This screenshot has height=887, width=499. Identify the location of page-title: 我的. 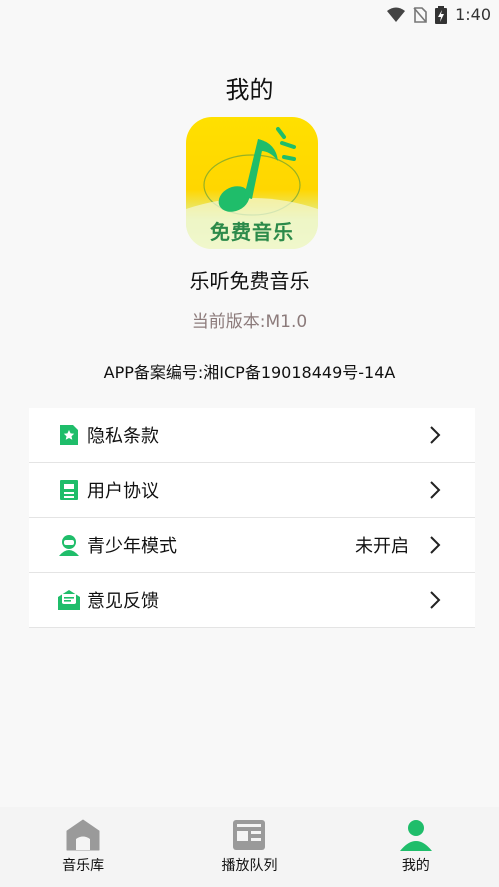
(249, 90).